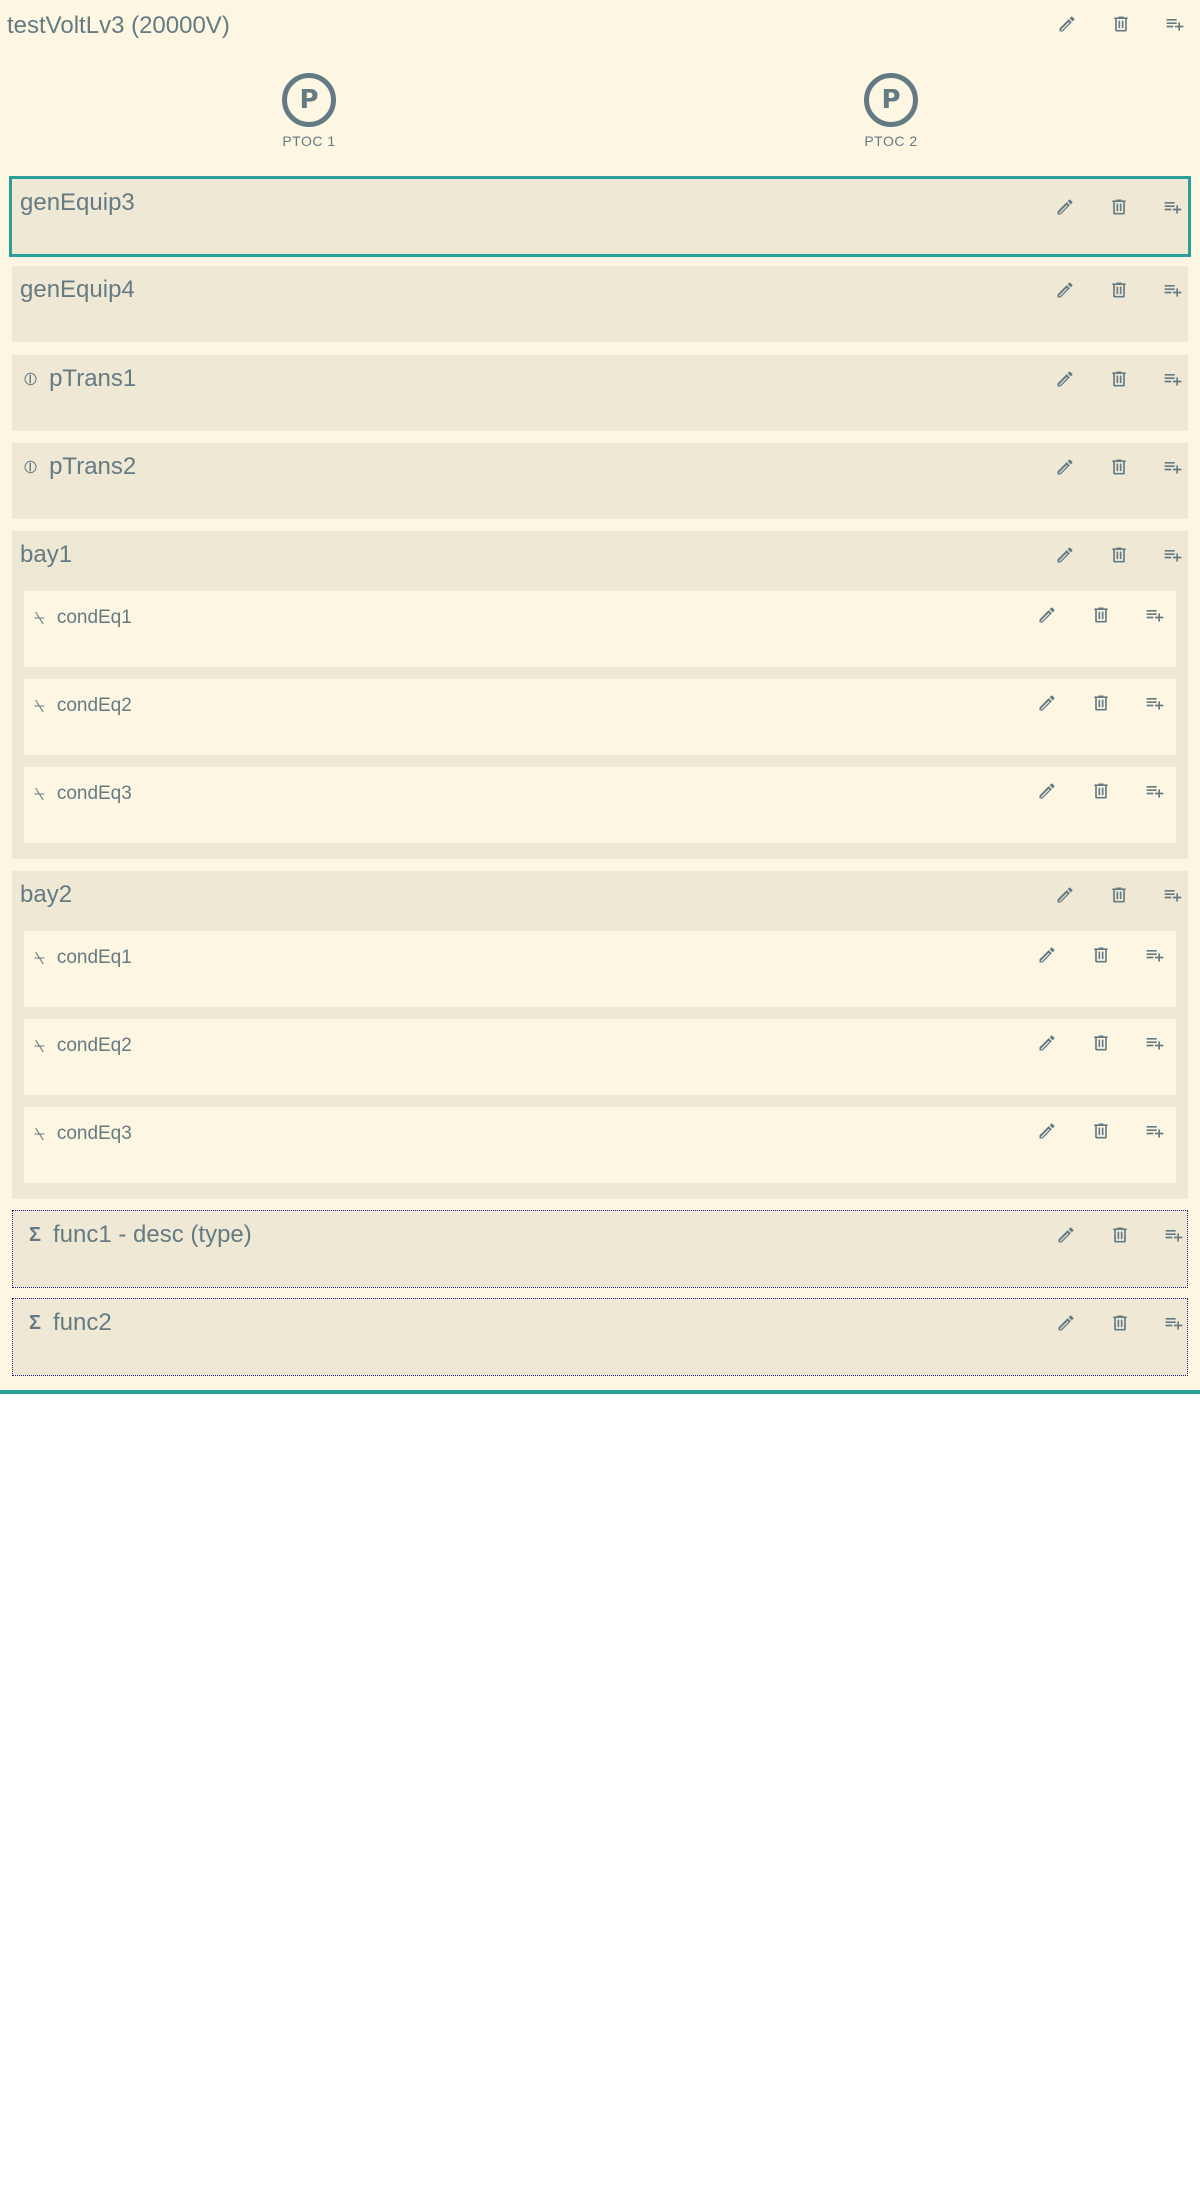  I want to click on card-title: ⍀ condEq1, so click(83, 957).